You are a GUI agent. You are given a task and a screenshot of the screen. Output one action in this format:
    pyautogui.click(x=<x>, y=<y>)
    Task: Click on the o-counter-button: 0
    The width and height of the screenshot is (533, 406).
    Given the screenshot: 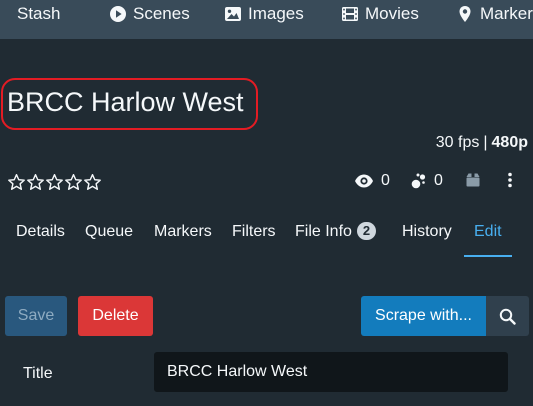 What is the action you would take?
    pyautogui.click(x=426, y=181)
    